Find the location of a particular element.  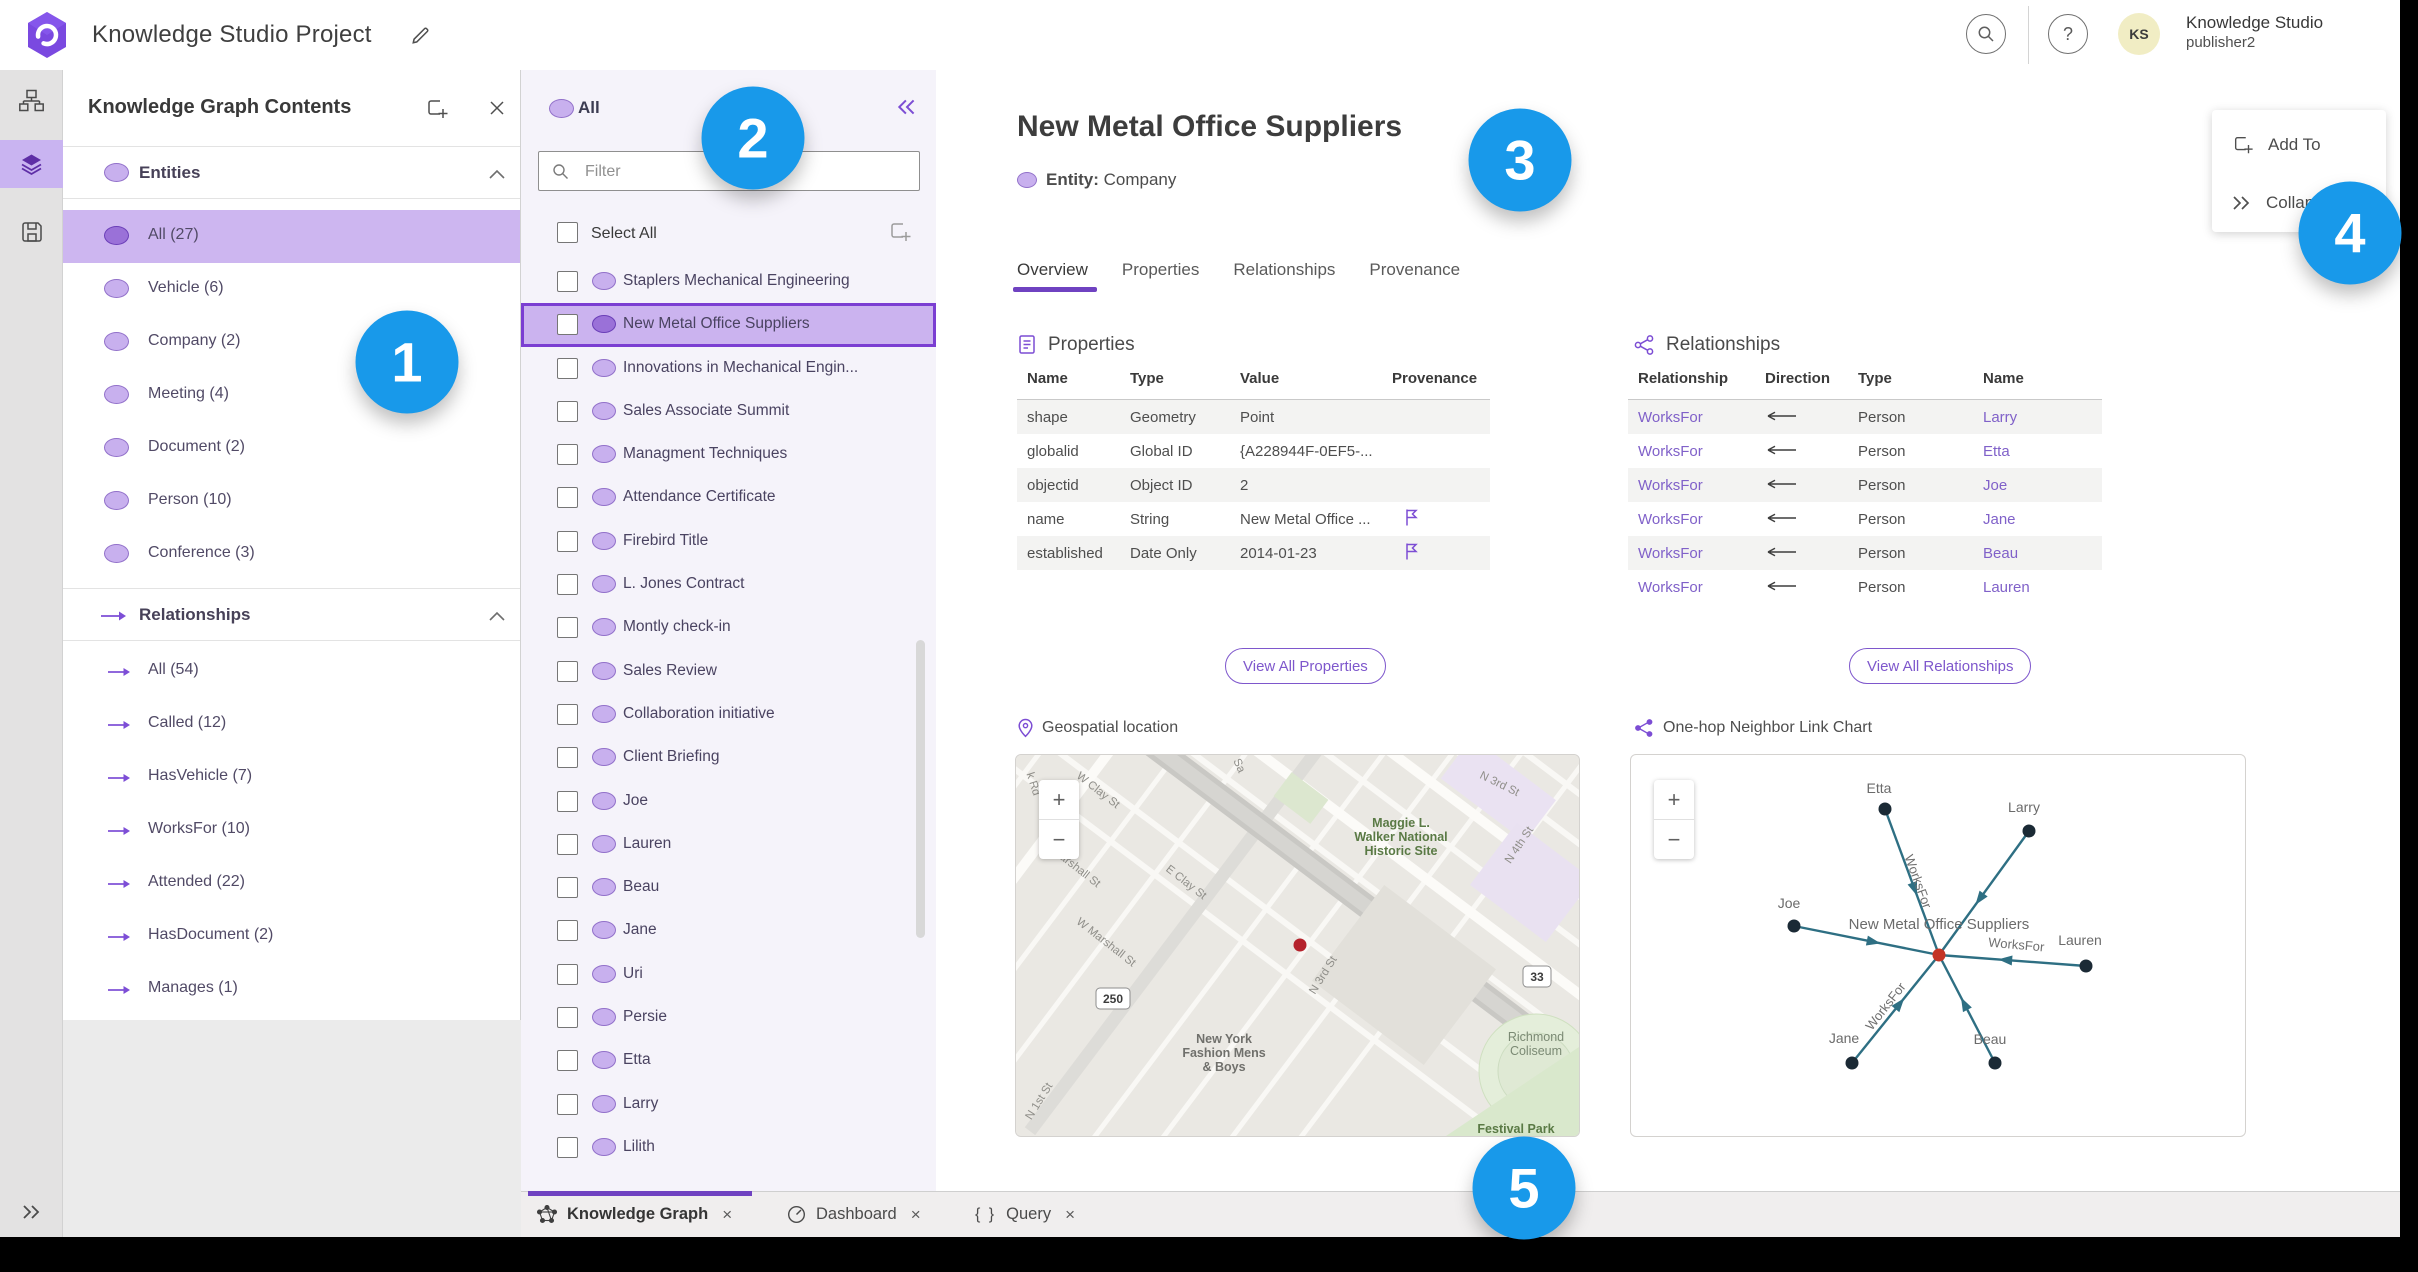

rail-data-model-button is located at coordinates (31, 100).